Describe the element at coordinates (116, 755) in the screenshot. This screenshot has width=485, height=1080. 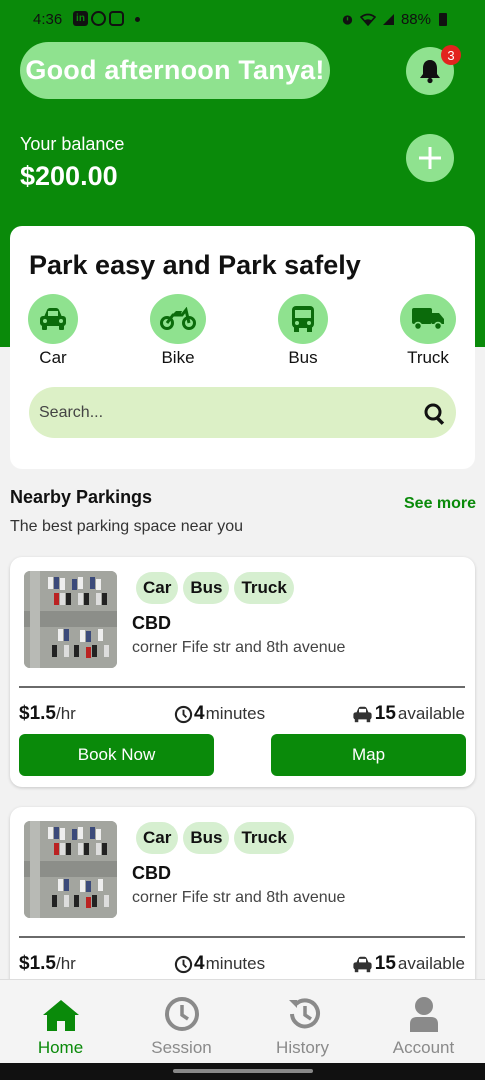
I see `book-now-button: Book Now` at that location.